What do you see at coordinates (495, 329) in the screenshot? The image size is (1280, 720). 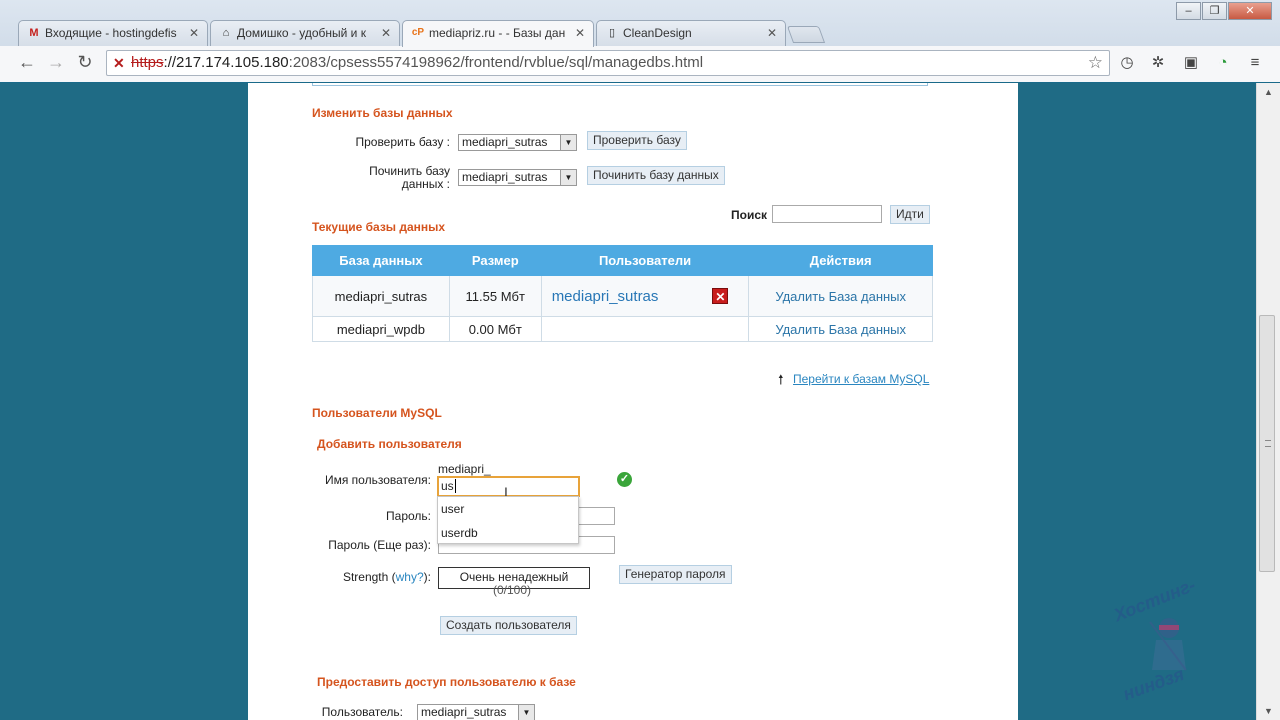 I see `db-size-cell: 0.00 Мбт` at bounding box center [495, 329].